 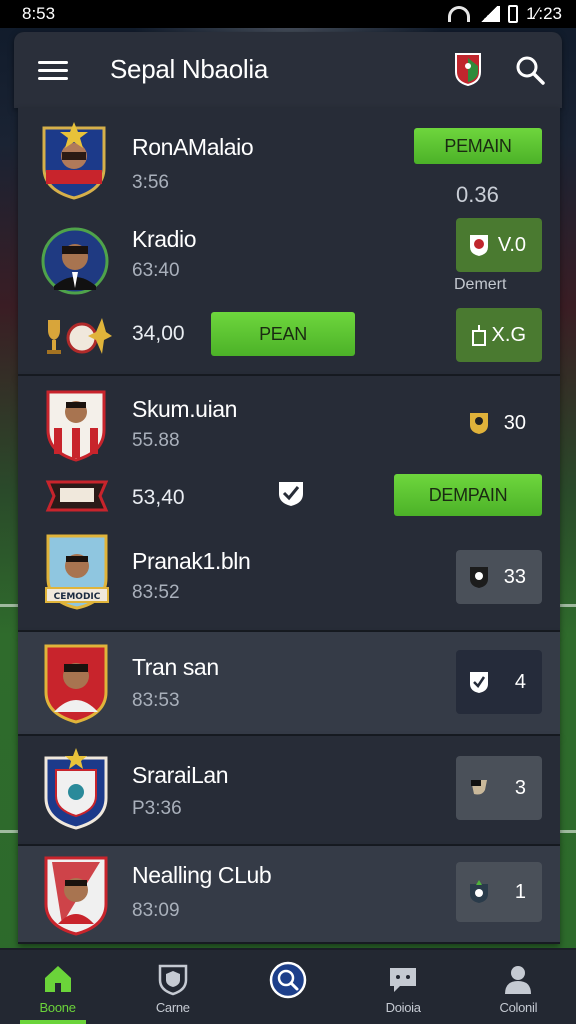 What do you see at coordinates (156, 440) in the screenshot?
I see `match-time: 55.88` at bounding box center [156, 440].